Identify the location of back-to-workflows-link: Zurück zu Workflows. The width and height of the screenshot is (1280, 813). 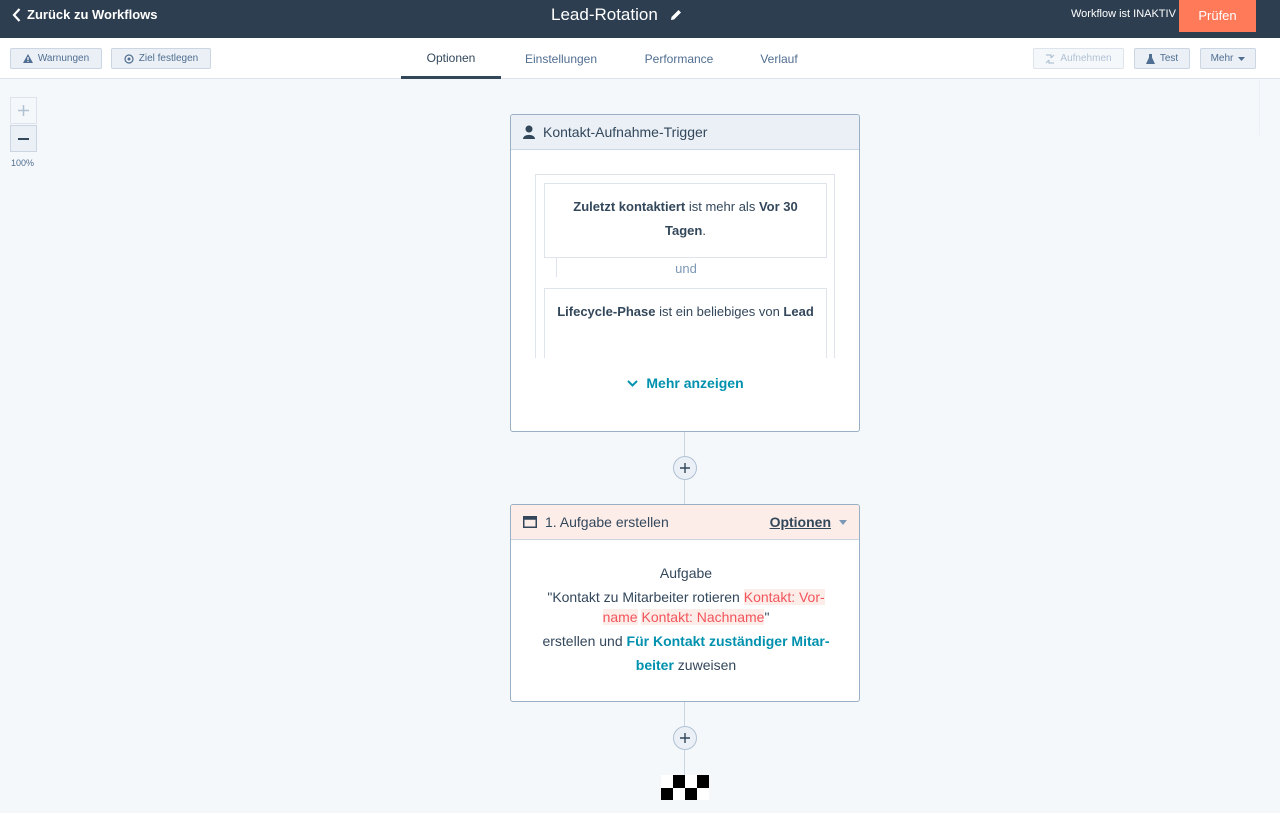
(85, 14).